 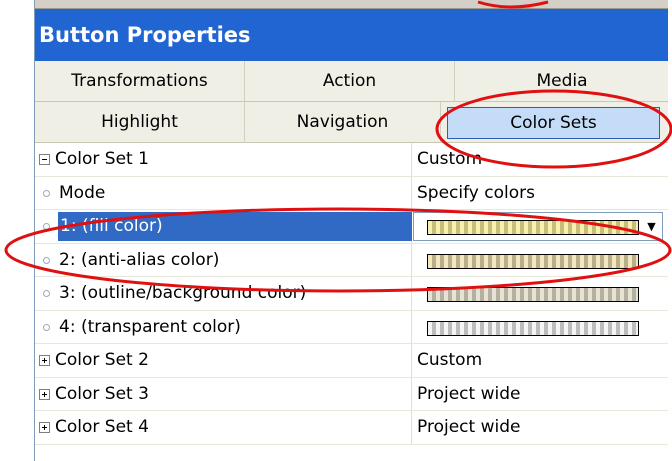 What do you see at coordinates (102, 393) in the screenshot?
I see `color-set-3-label: Color Set 3` at bounding box center [102, 393].